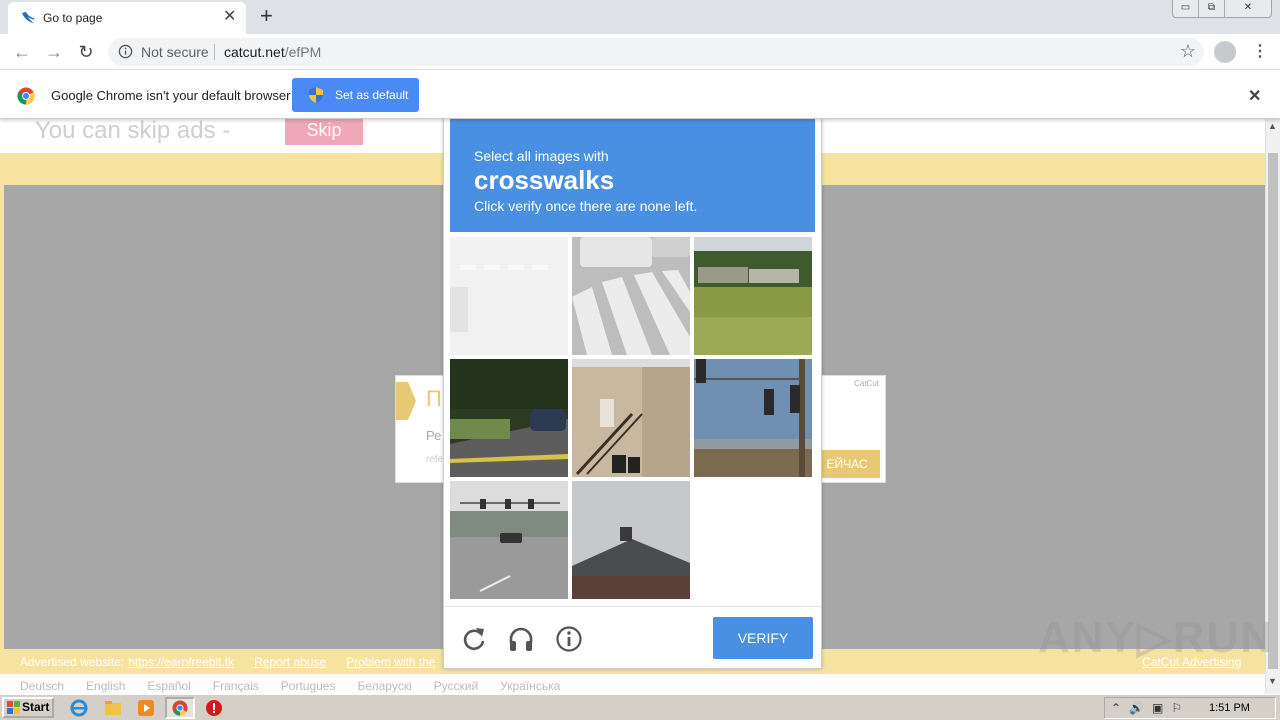 This screenshot has width=1280, height=720. What do you see at coordinates (530, 686) in the screenshot?
I see `lang-link: Українська` at bounding box center [530, 686].